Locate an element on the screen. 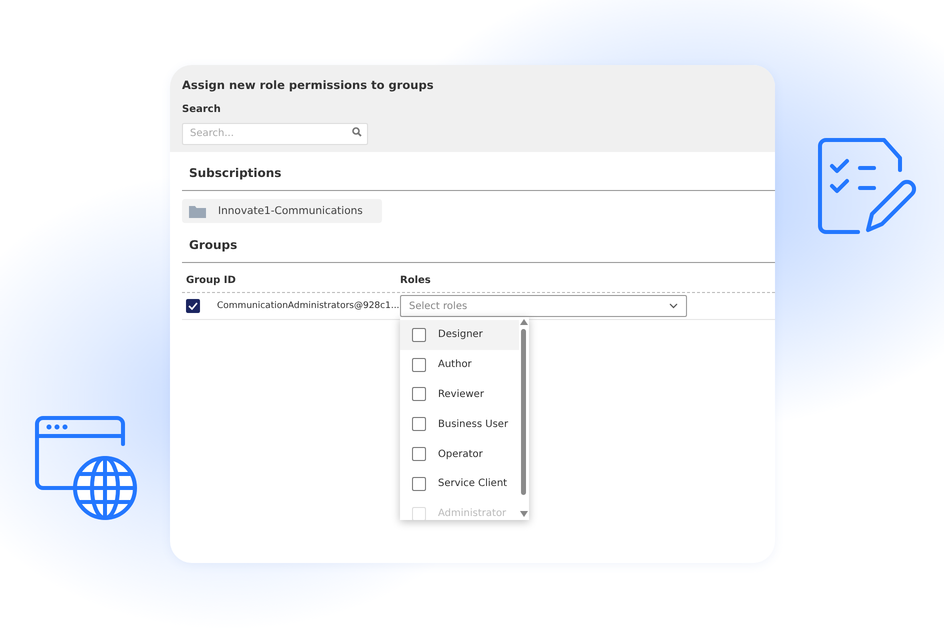 This screenshot has height=628, width=944. chevron-icon is located at coordinates (673, 306).